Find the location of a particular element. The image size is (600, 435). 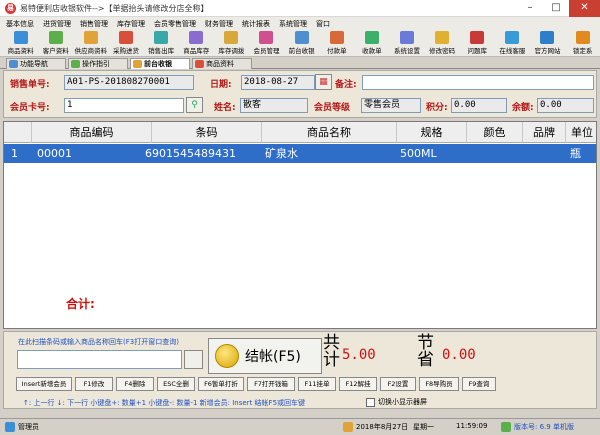

note-label: 备注: is located at coordinates (346, 85).